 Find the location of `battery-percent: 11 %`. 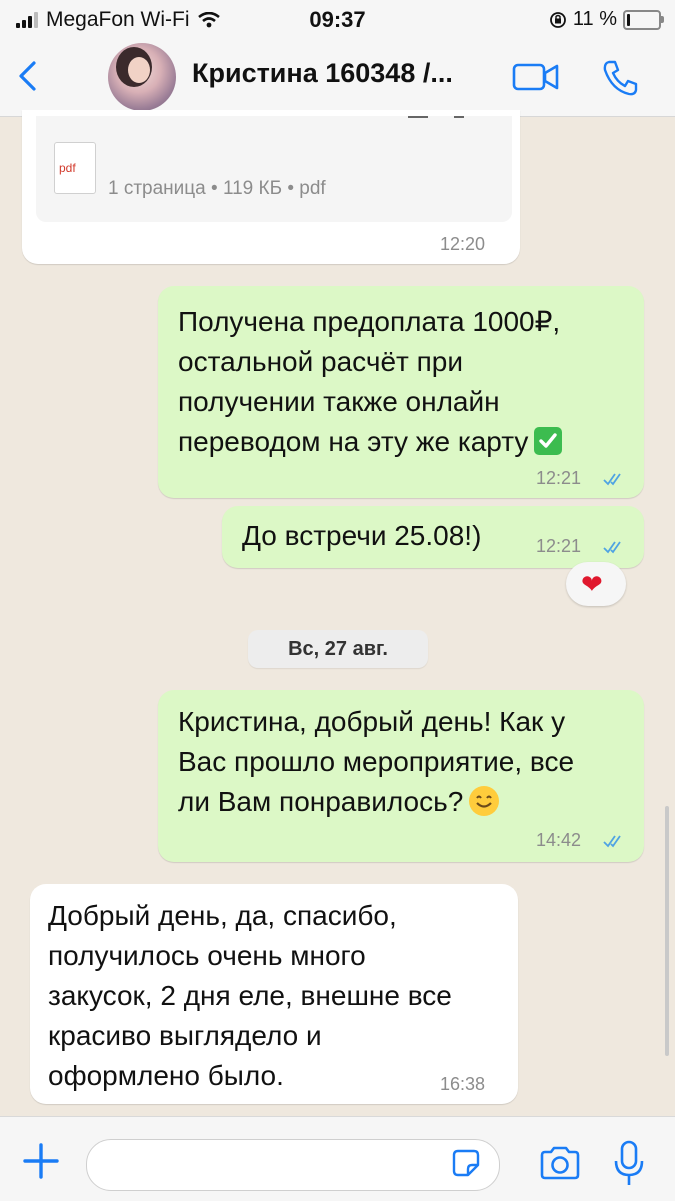

battery-percent: 11 % is located at coordinates (594, 19).